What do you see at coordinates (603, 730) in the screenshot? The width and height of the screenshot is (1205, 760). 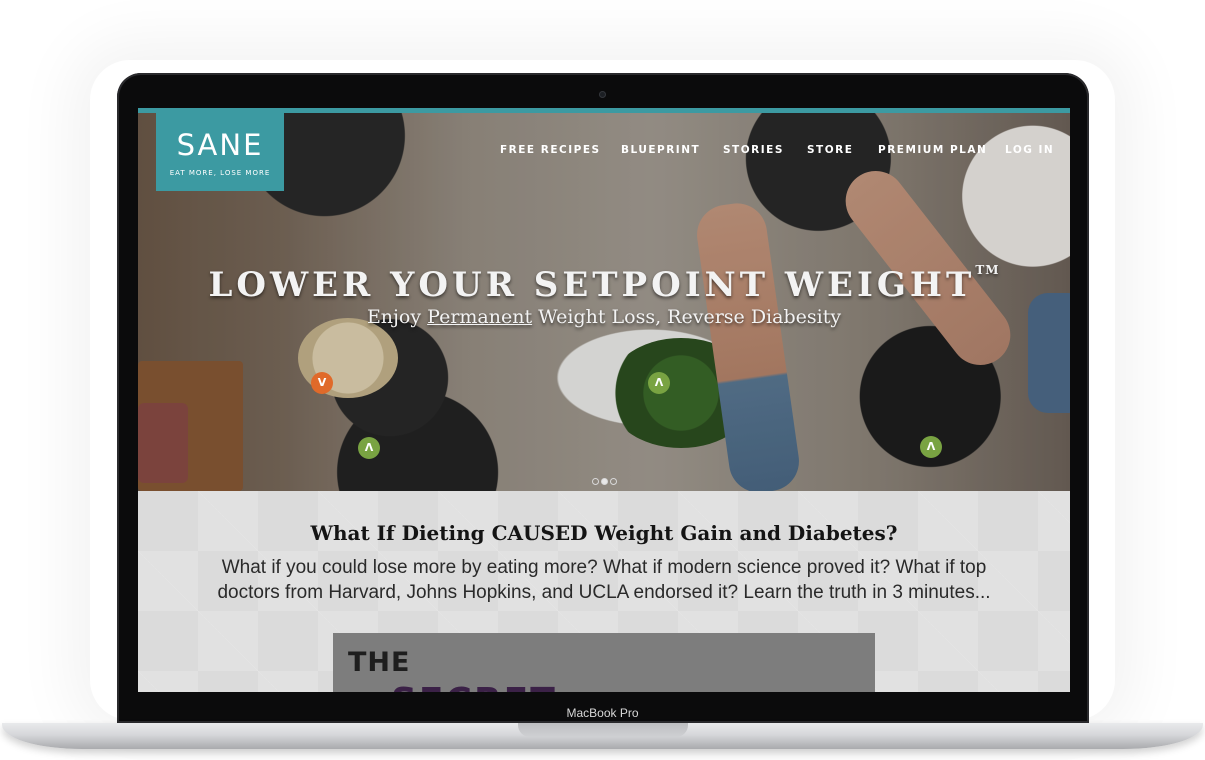 I see `laptop-notch` at bounding box center [603, 730].